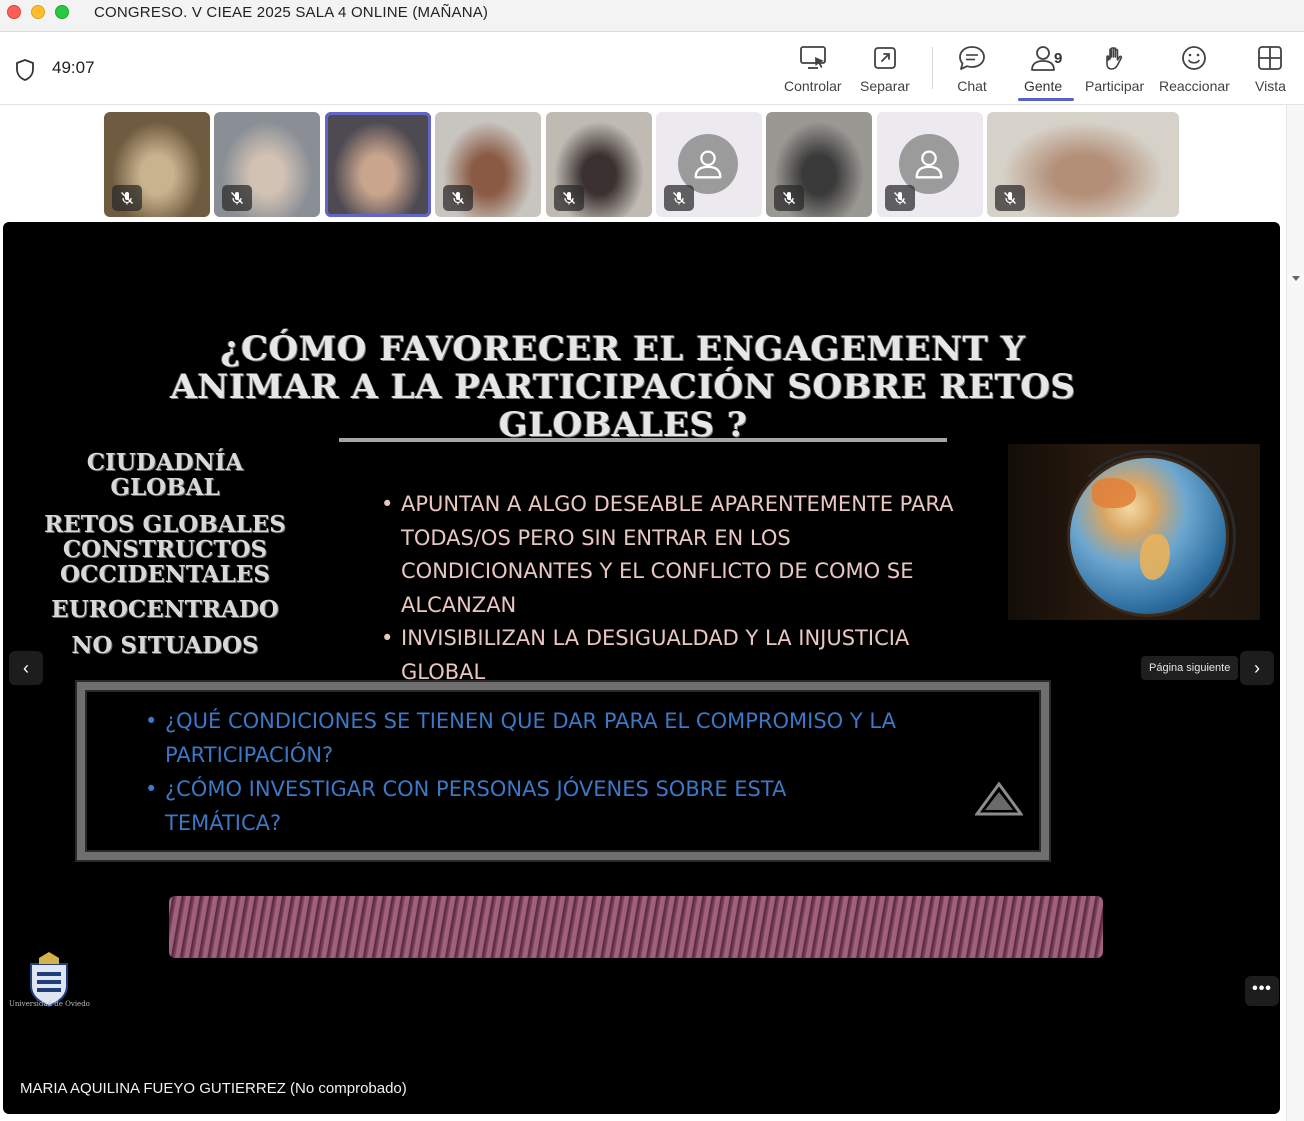  Describe the element at coordinates (1262, 988) in the screenshot. I see `more-icon: •••` at that location.